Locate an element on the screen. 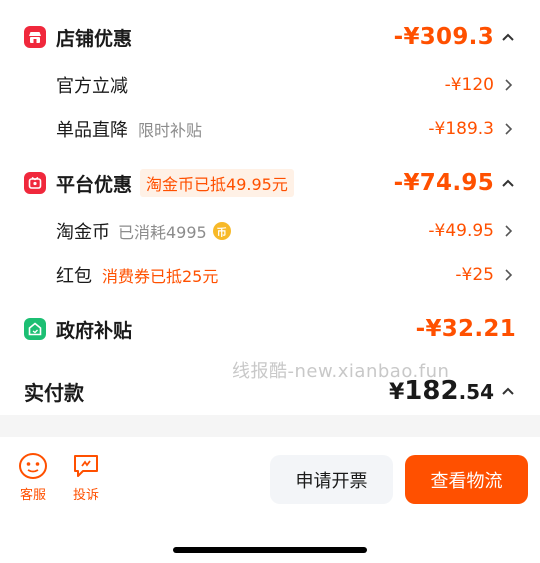  taojinbi-tag: 已消耗4995 is located at coordinates (162, 232).